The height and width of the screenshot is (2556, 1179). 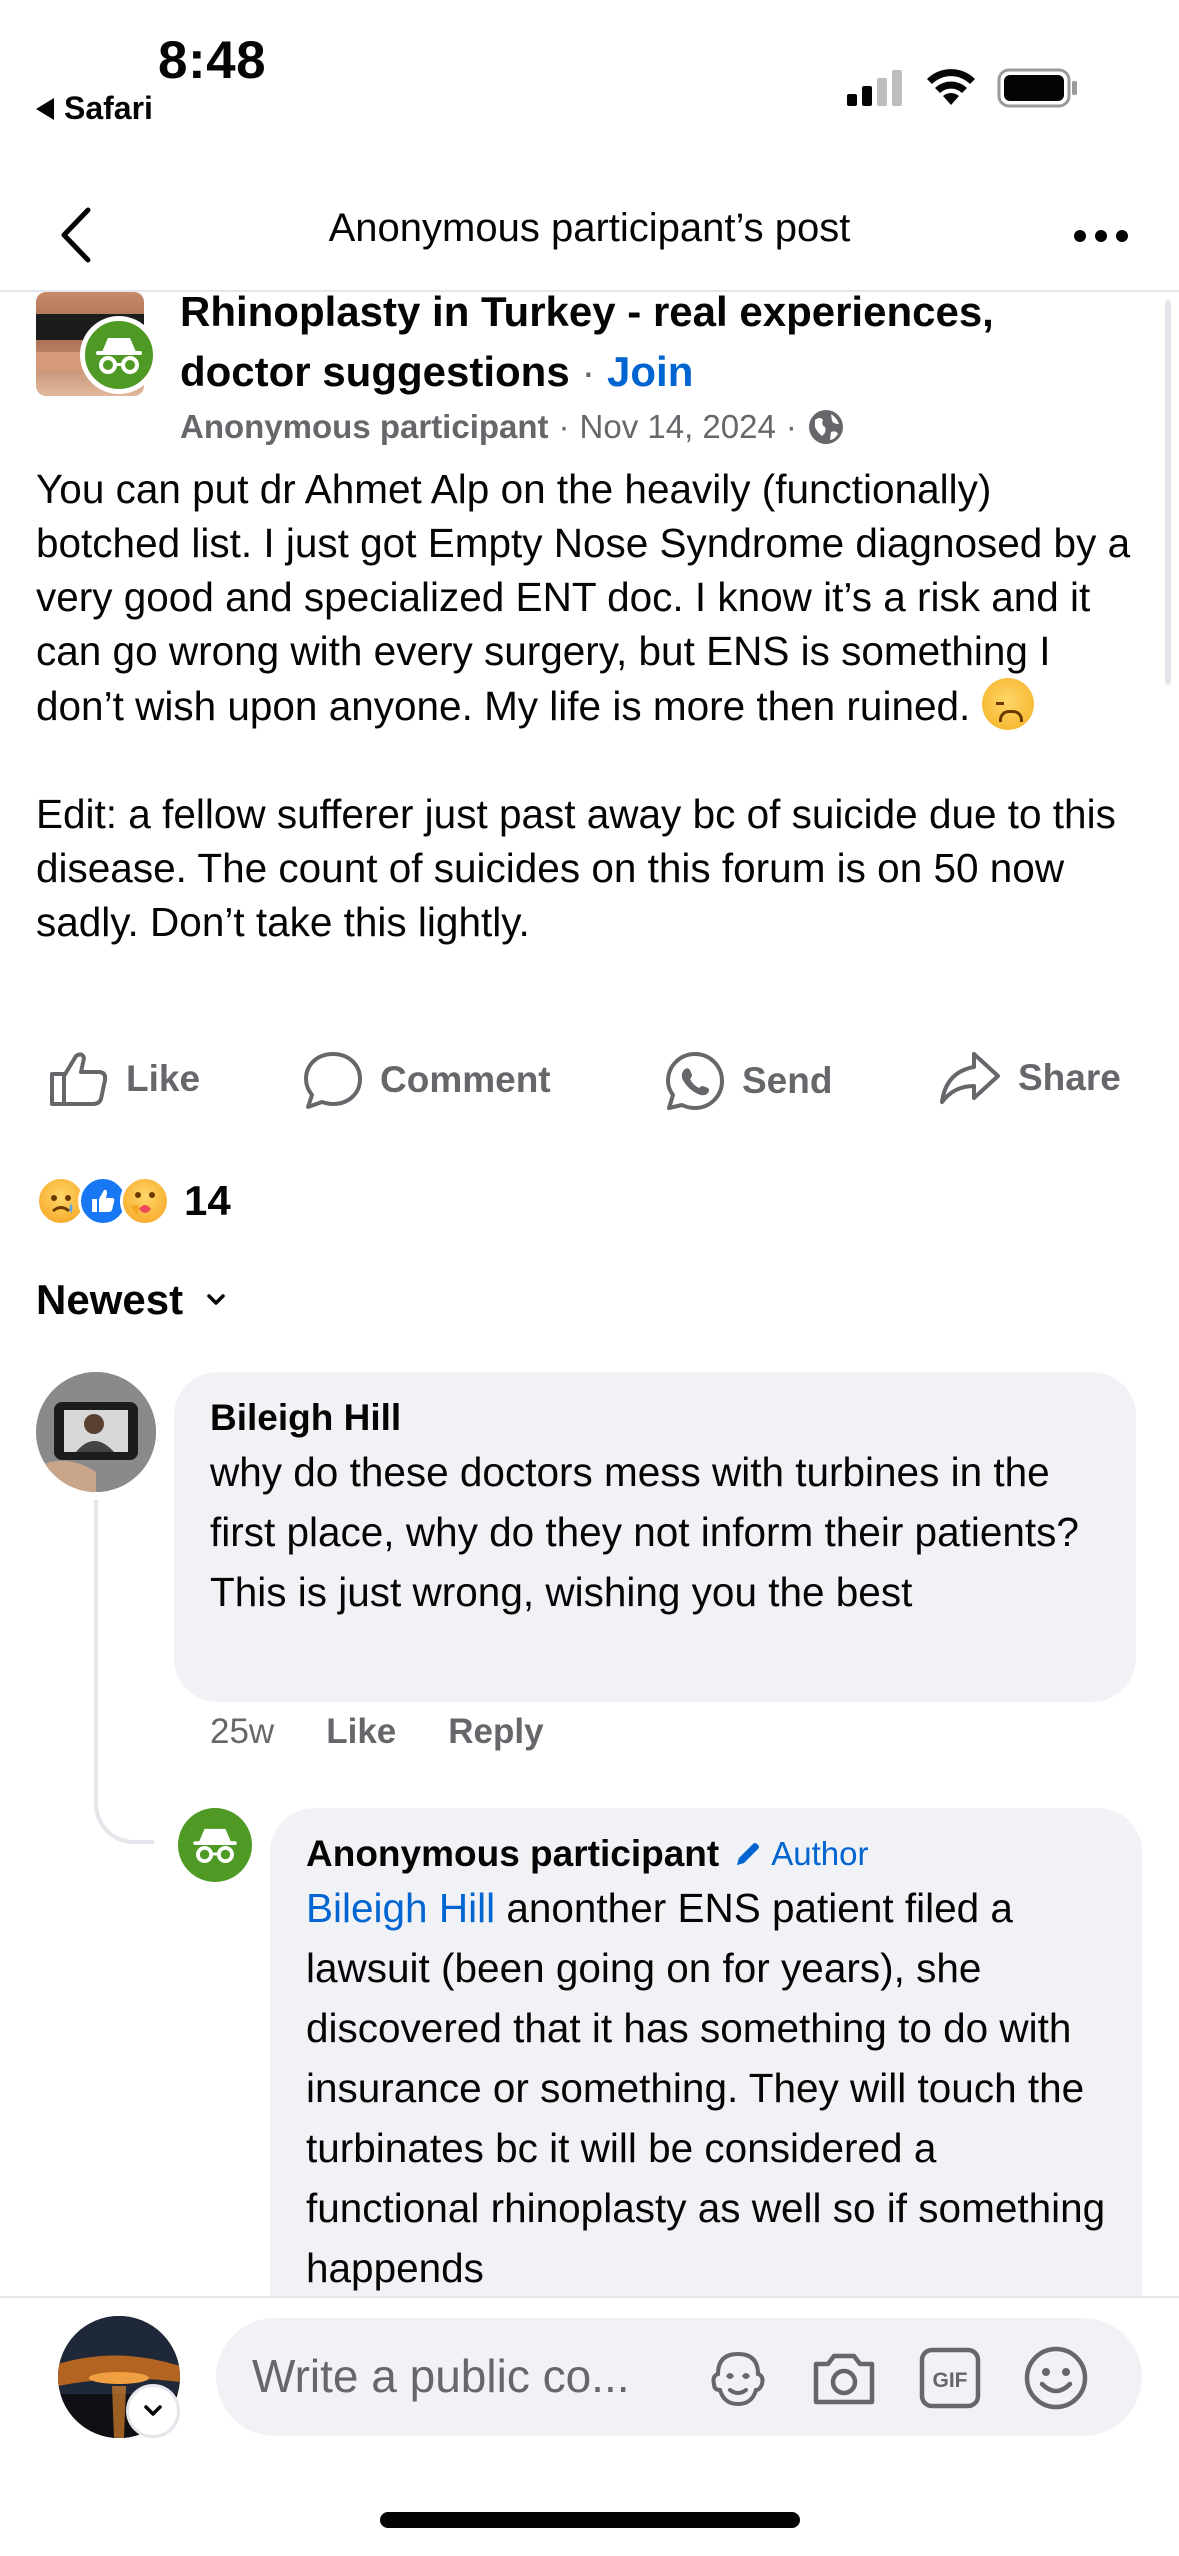 I want to click on mention-link: Bileigh Hill, so click(x=400, y=1908).